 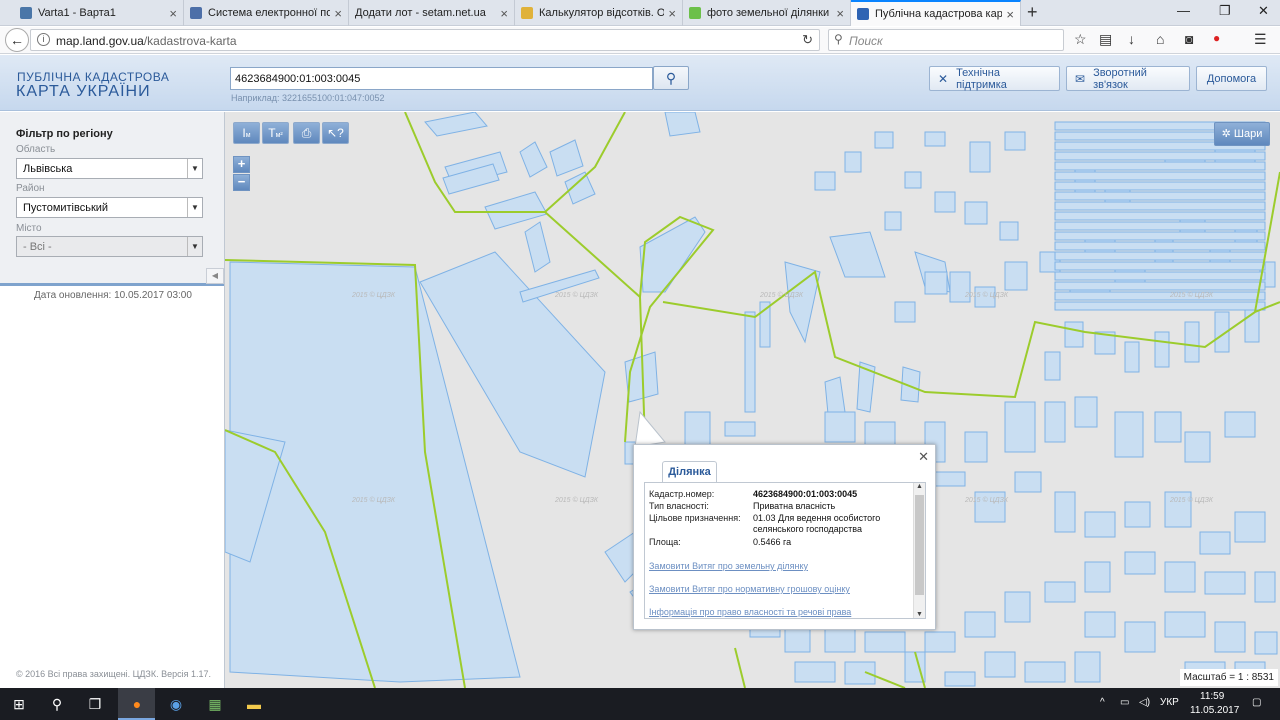 I want to click on folder-icon: ▬, so click(x=254, y=704).